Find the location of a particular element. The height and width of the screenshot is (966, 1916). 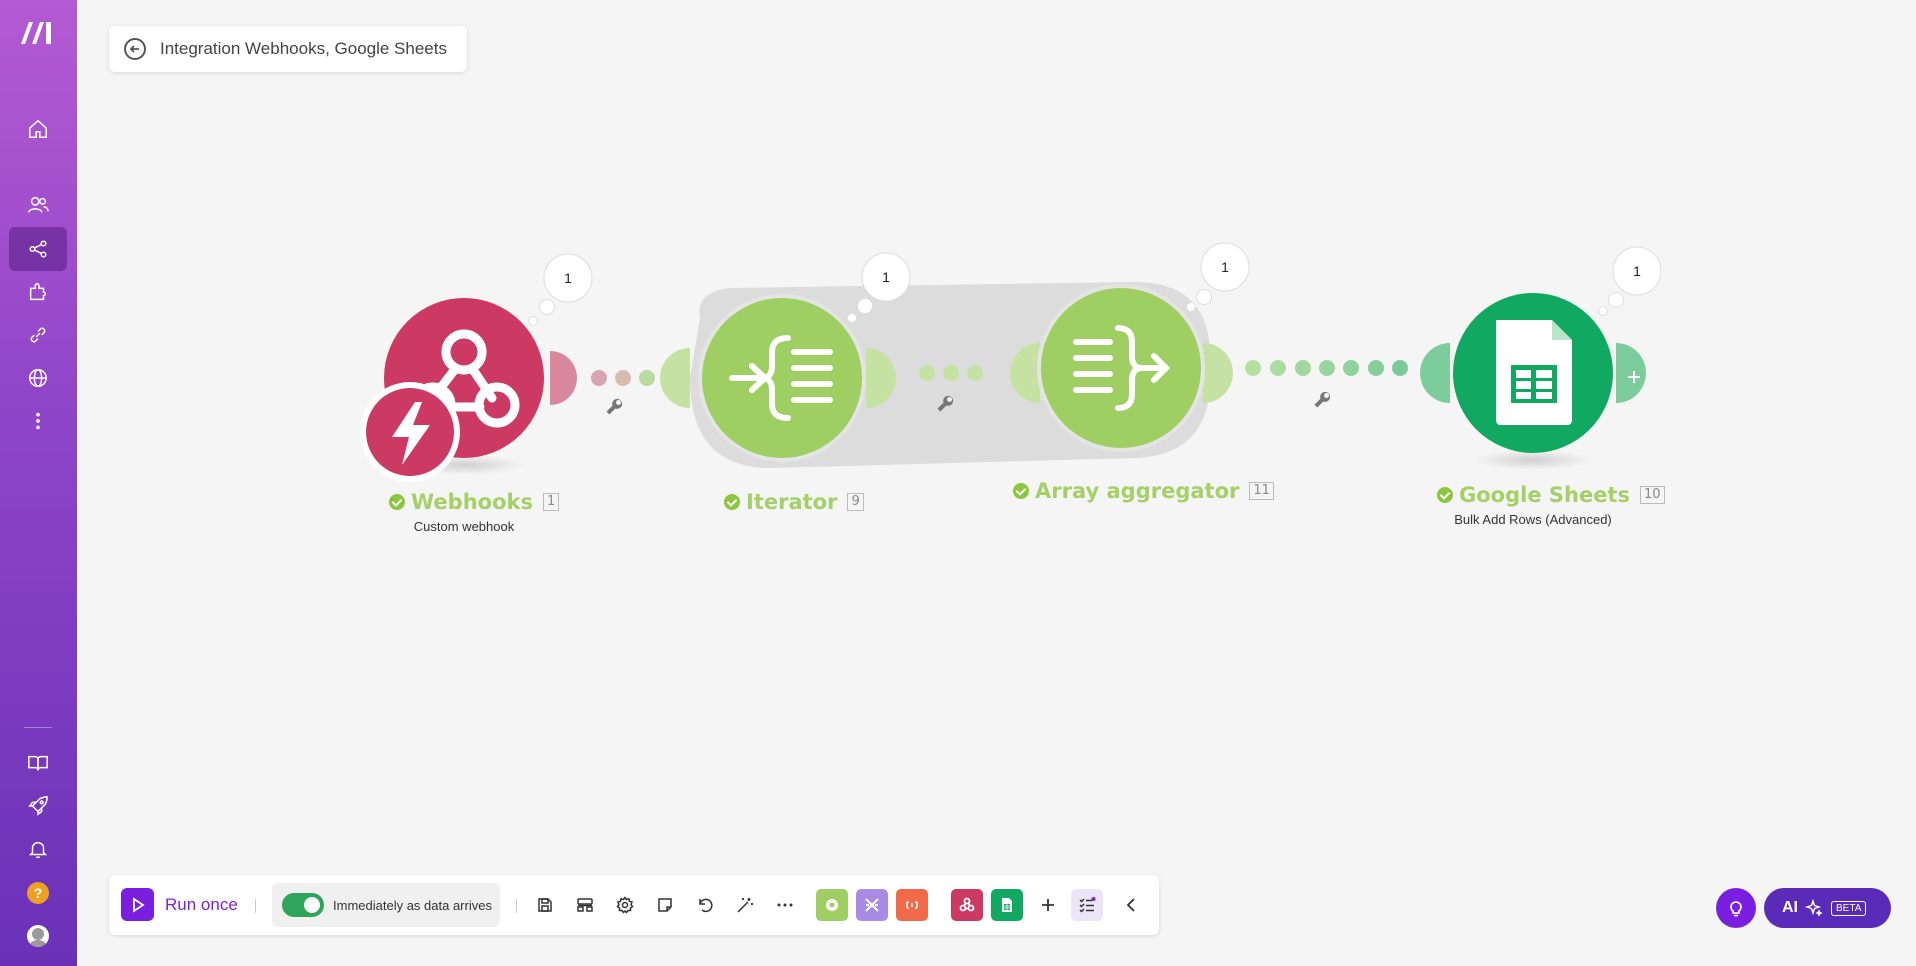

module-name: Google Sheets is located at coordinates (1544, 495).